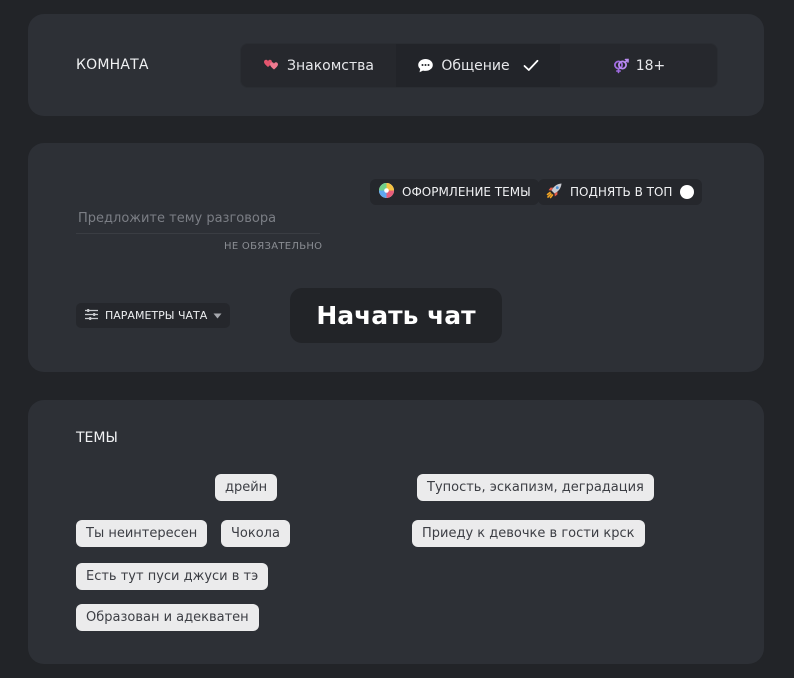 The height and width of the screenshot is (678, 794). I want to click on room-option-label: Знакомства, so click(330, 65).